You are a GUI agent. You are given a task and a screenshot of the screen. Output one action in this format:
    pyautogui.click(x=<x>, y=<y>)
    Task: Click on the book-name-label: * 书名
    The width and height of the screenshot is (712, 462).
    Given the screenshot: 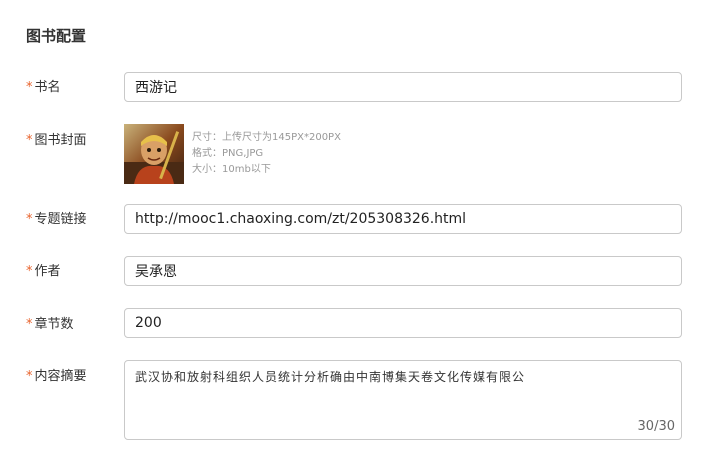 What is the action you would take?
    pyautogui.click(x=43, y=88)
    